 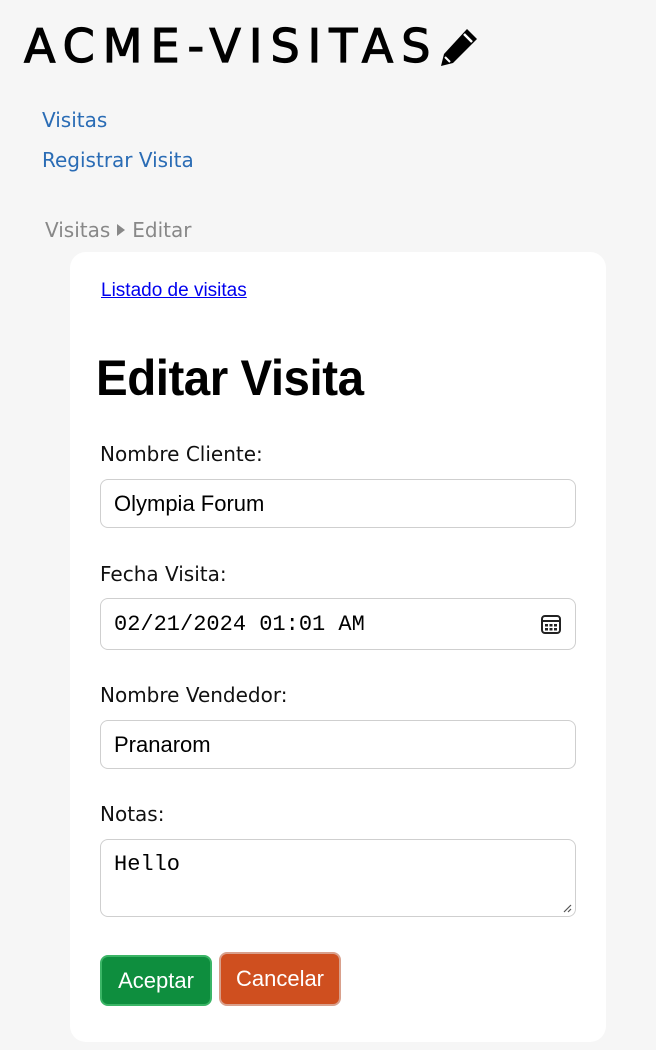 I want to click on cliente-input: Olympia Forum, so click(x=338, y=503).